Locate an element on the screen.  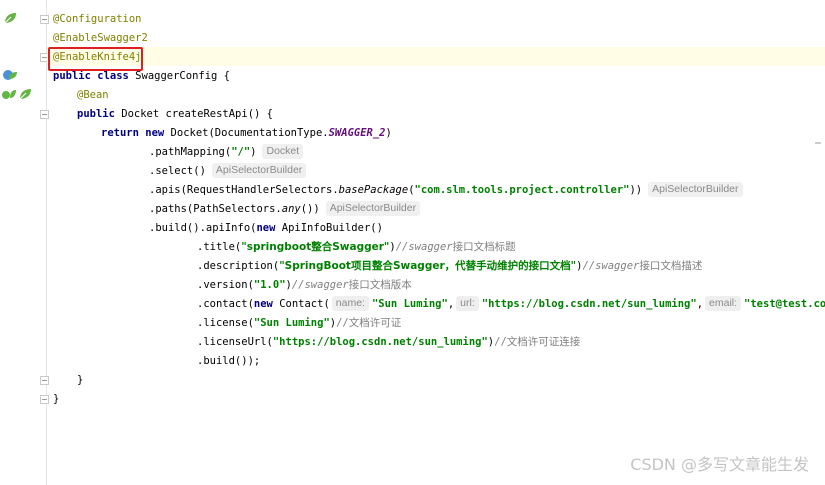
comment: 接口文档标题 is located at coordinates (484, 247).